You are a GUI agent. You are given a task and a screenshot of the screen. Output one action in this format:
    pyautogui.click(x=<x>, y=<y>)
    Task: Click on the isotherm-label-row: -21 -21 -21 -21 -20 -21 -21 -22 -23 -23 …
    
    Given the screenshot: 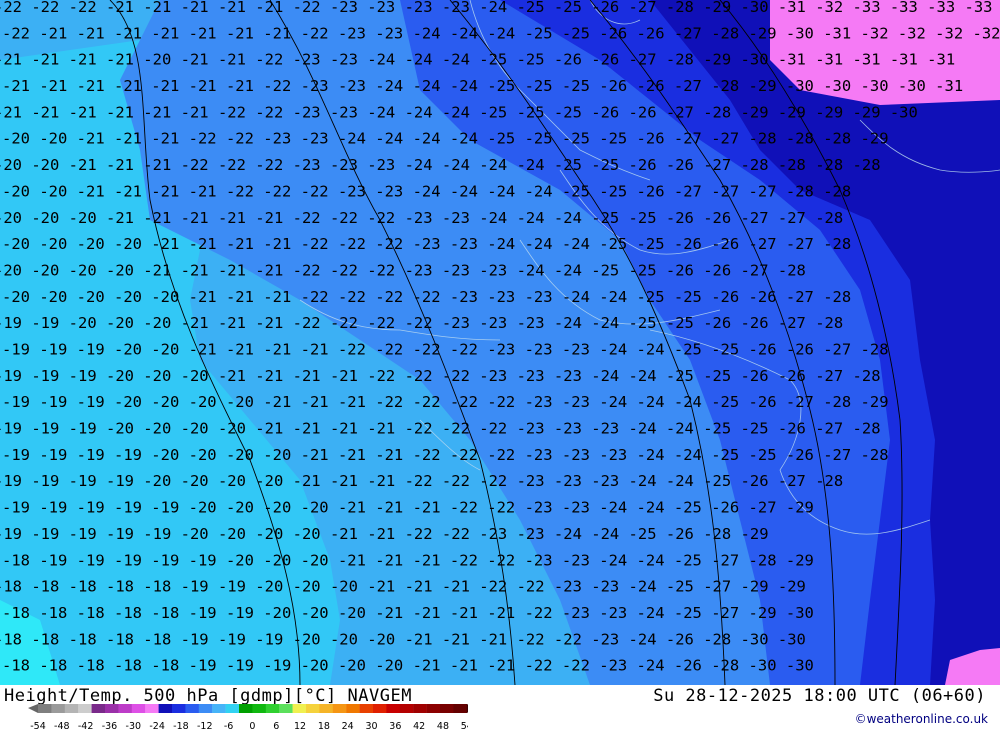 What is the action you would take?
    pyautogui.click(x=477, y=60)
    